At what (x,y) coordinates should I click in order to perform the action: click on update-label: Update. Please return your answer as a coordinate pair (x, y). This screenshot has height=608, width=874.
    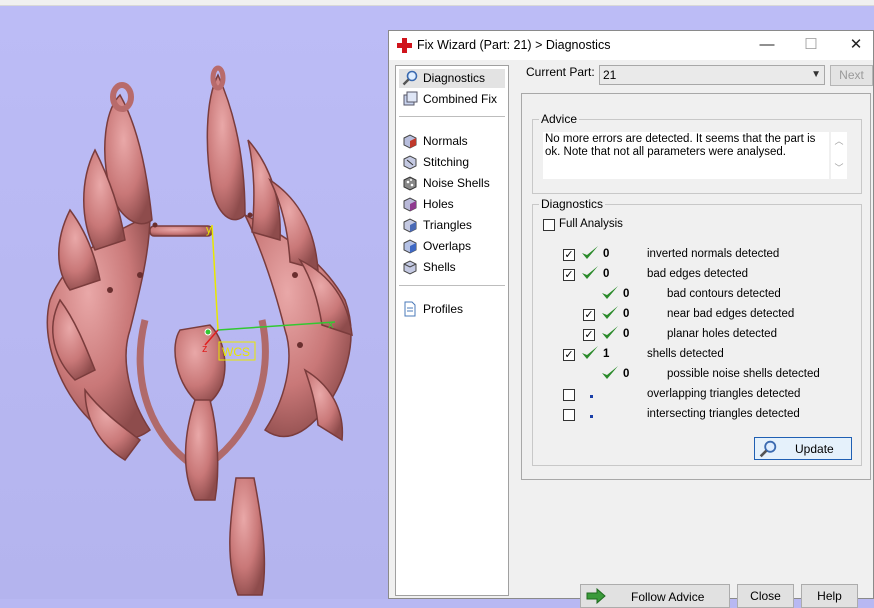
    Looking at the image, I should click on (814, 449).